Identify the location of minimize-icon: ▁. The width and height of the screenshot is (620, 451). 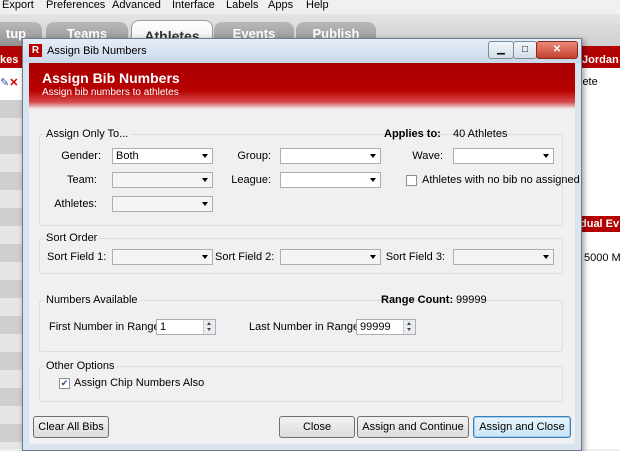
(501, 49).